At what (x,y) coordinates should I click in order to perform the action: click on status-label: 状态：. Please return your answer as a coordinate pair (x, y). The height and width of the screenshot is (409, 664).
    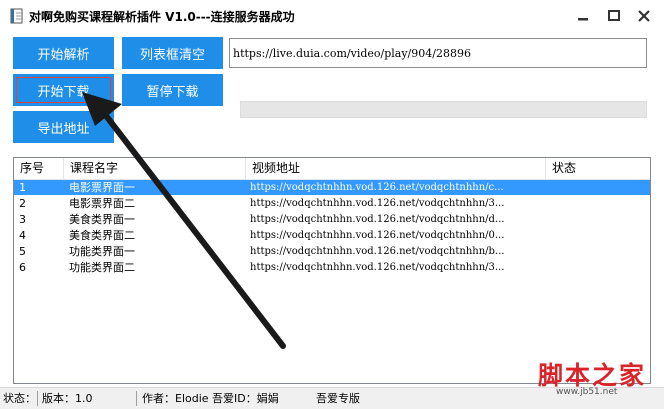
    Looking at the image, I should click on (19, 398).